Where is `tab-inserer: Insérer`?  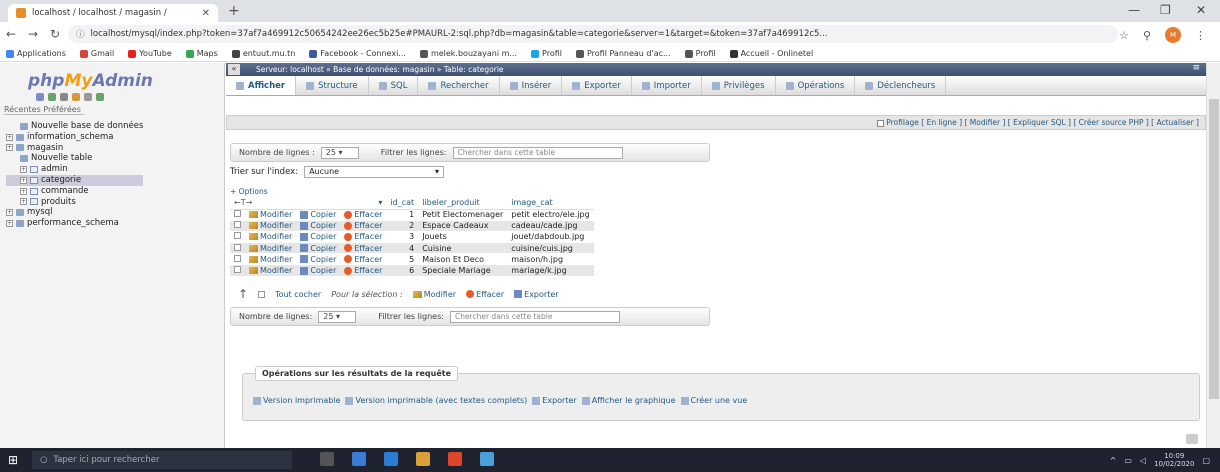 tab-inserer: Insérer is located at coordinates (531, 85).